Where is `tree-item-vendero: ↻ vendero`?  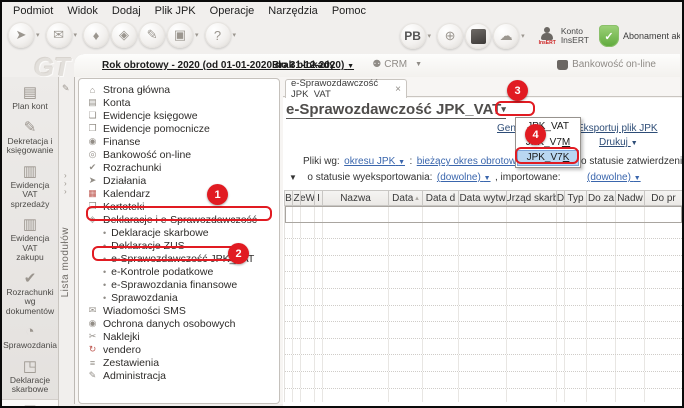
tree-item-vendero: ↻ vendero is located at coordinates (179, 349).